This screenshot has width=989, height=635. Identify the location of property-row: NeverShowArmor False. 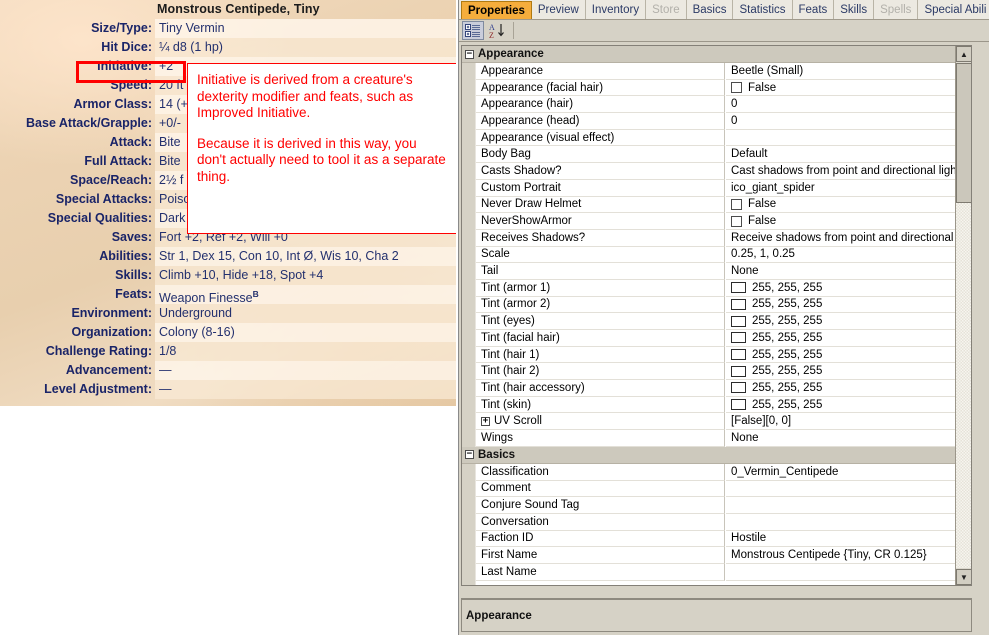
(716, 221).